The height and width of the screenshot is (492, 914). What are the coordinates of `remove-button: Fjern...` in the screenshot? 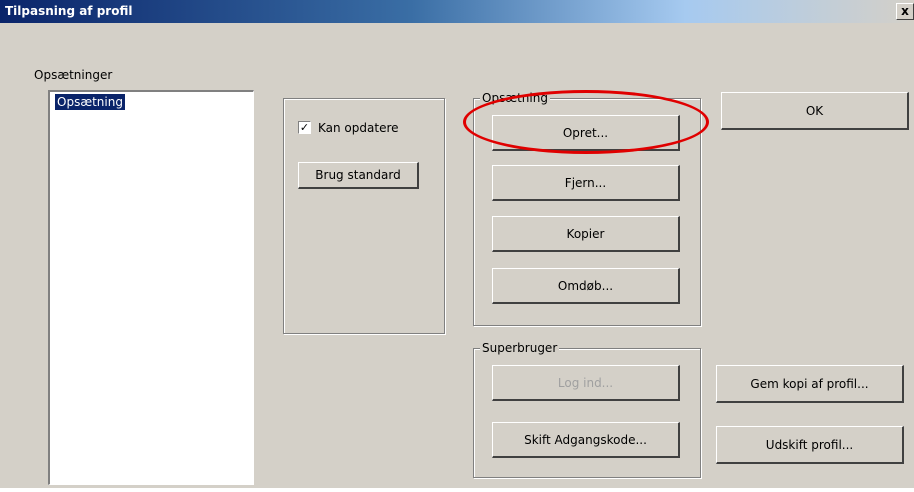 It's located at (586, 183).